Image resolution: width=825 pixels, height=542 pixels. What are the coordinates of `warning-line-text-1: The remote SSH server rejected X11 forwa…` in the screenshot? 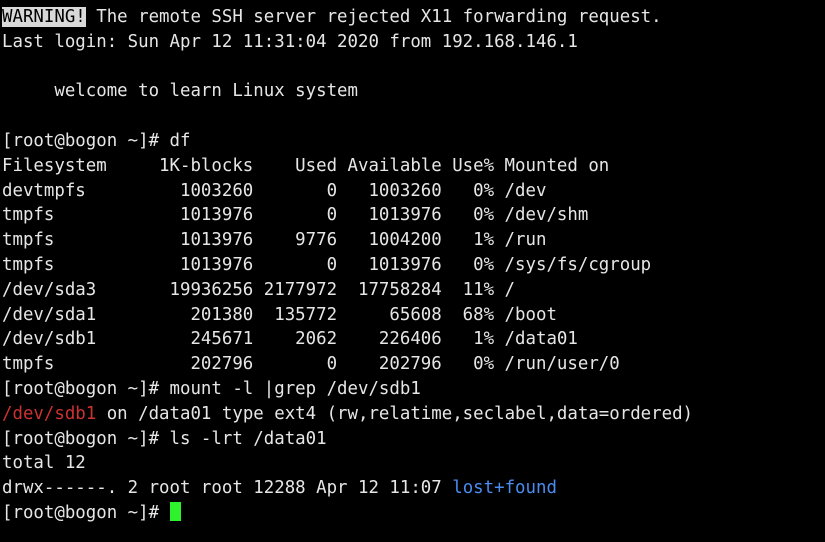 It's located at (373, 17).